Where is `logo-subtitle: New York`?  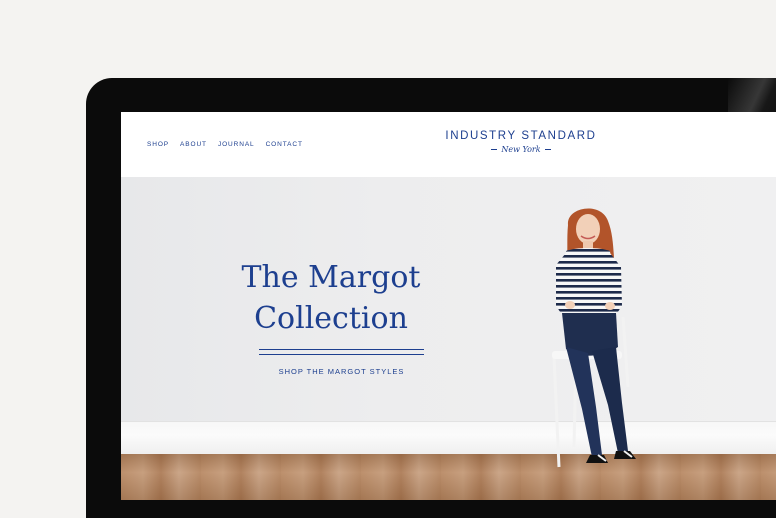 logo-subtitle: New York is located at coordinates (521, 149).